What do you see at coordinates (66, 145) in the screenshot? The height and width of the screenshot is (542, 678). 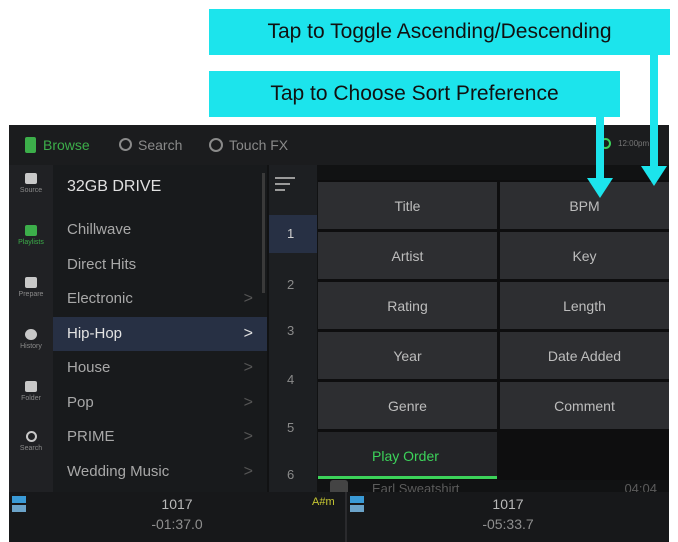 I see `browse-tab: Browse` at bounding box center [66, 145].